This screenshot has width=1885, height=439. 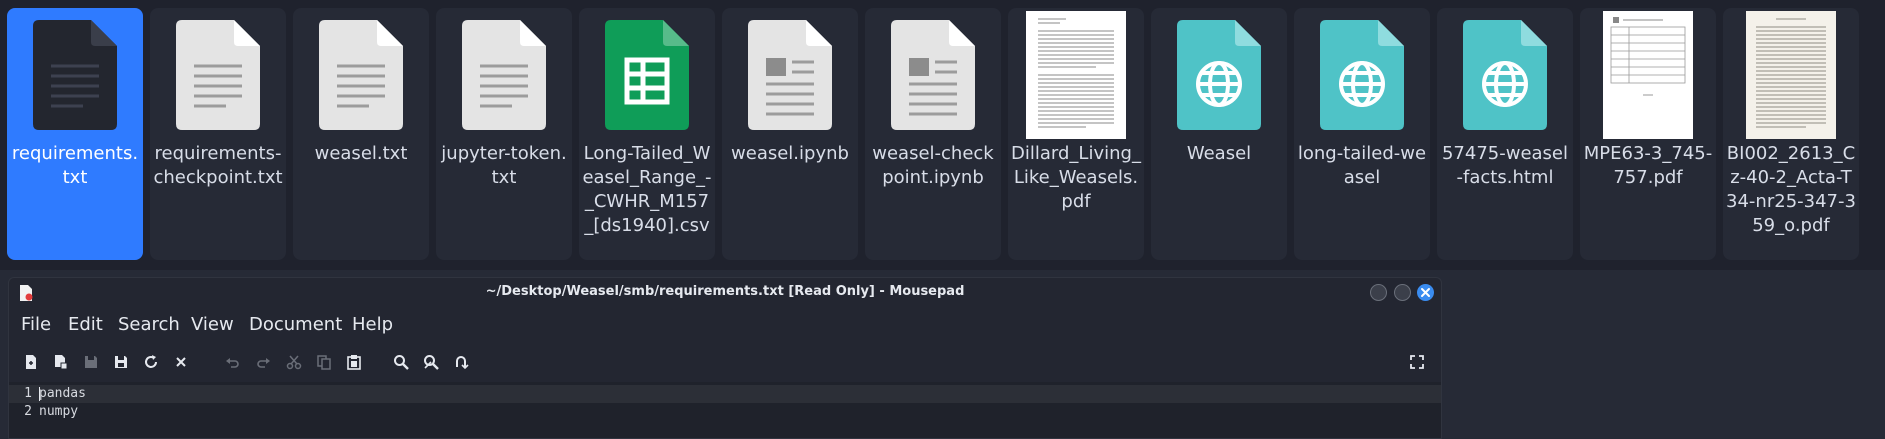 I want to click on toolbar, so click(x=725, y=362).